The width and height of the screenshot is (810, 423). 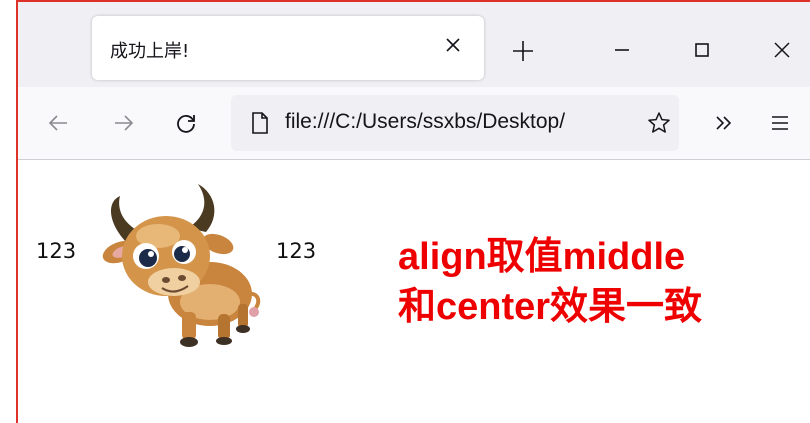 I want to click on new-tab-button, so click(x=523, y=51).